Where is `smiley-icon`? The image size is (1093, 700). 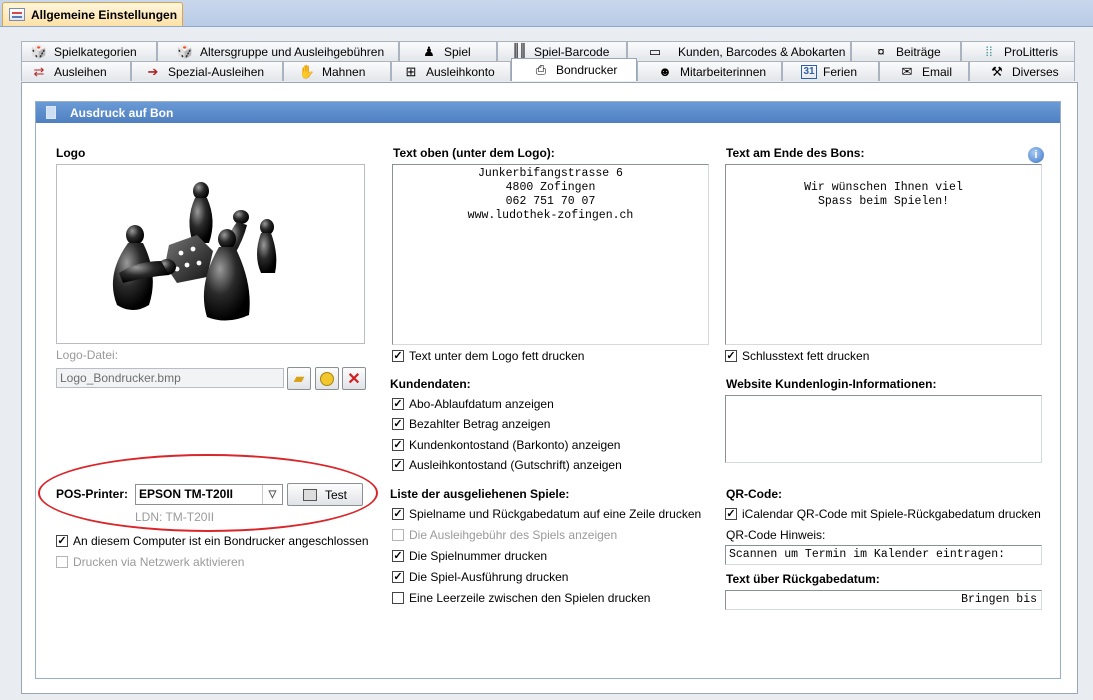
smiley-icon is located at coordinates (327, 378).